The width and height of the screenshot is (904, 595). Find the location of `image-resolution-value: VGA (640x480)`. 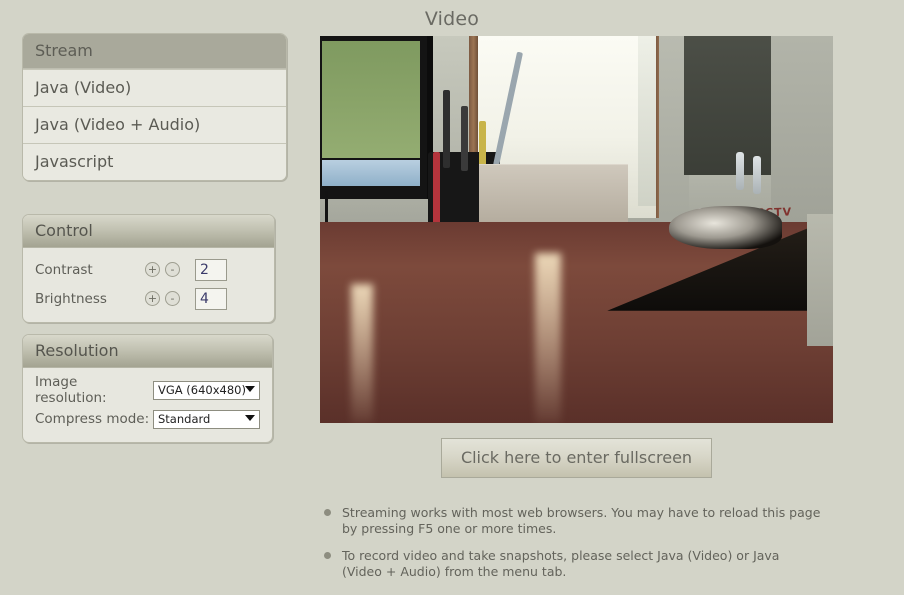

image-resolution-value: VGA (640x480) is located at coordinates (202, 389).